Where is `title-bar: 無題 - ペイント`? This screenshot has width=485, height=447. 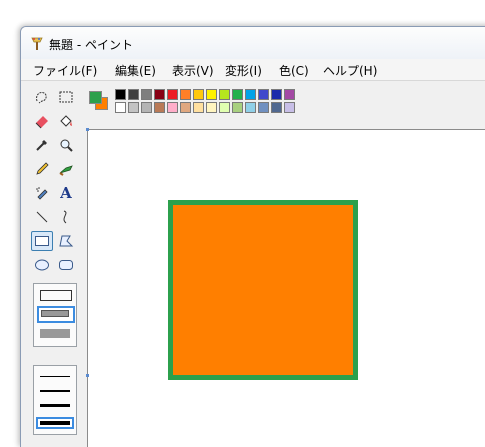 title-bar: 無題 - ペイント is located at coordinates (253, 43).